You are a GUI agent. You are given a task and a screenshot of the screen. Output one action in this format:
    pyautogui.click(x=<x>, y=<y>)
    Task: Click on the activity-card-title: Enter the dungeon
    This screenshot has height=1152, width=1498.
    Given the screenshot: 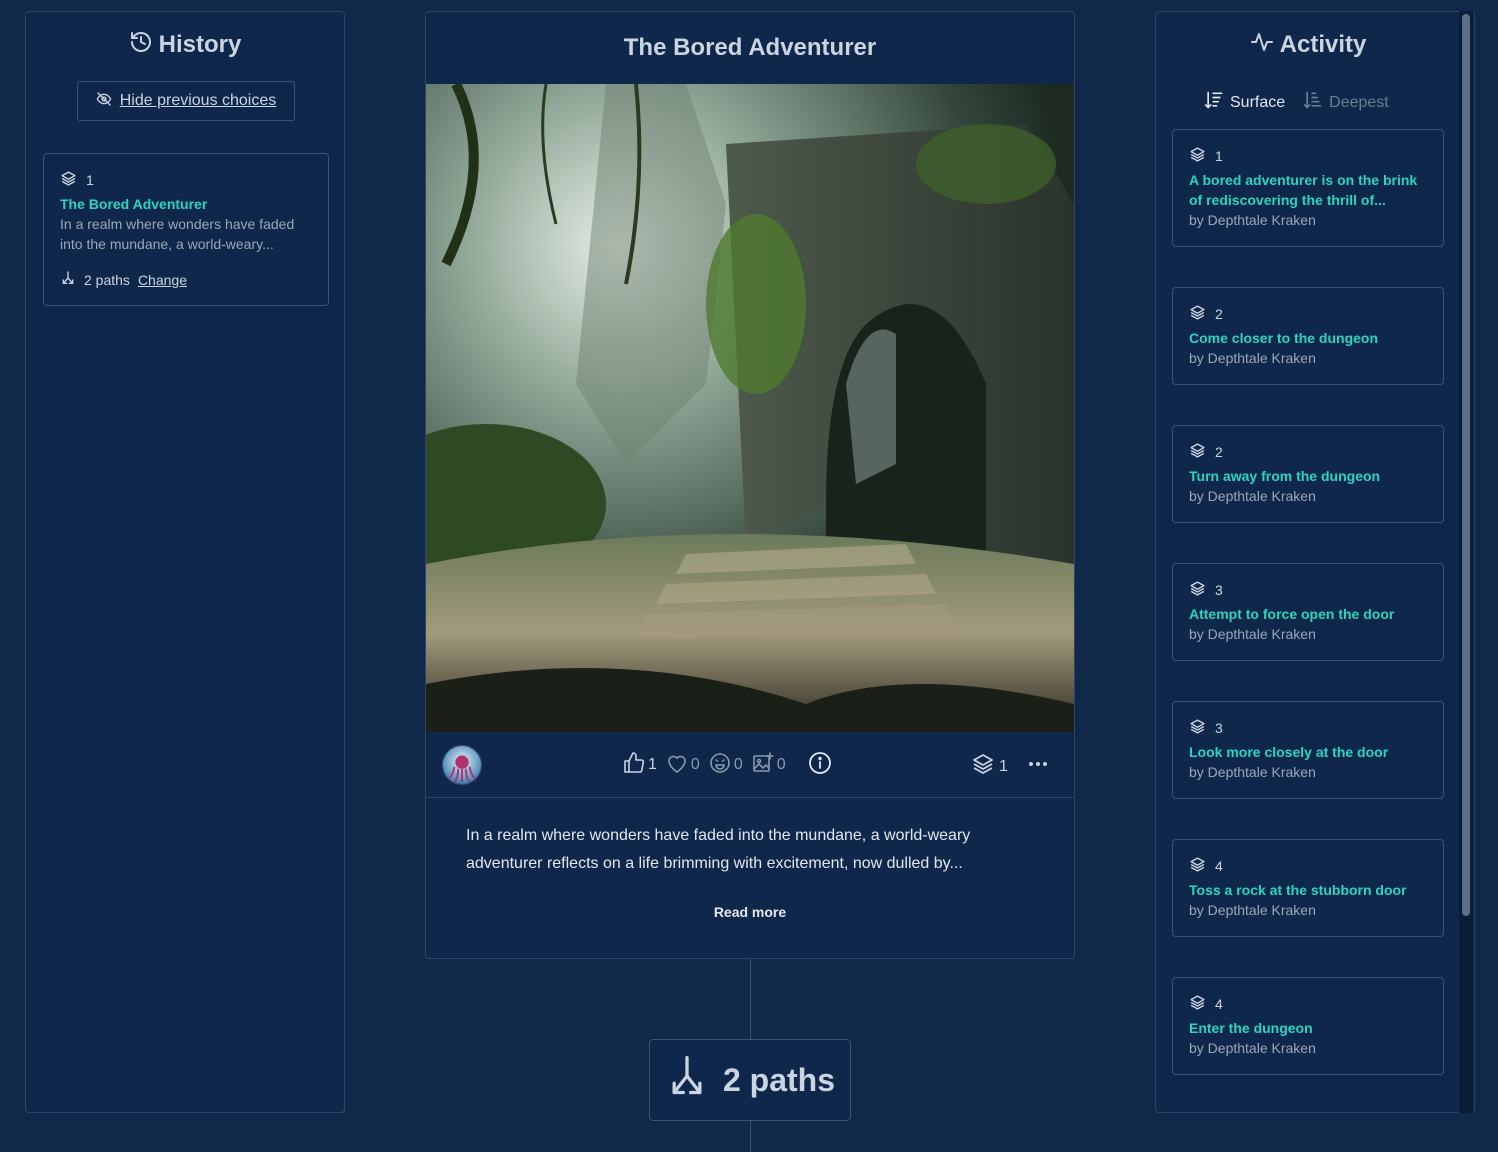 What is the action you would take?
    pyautogui.click(x=1308, y=1028)
    